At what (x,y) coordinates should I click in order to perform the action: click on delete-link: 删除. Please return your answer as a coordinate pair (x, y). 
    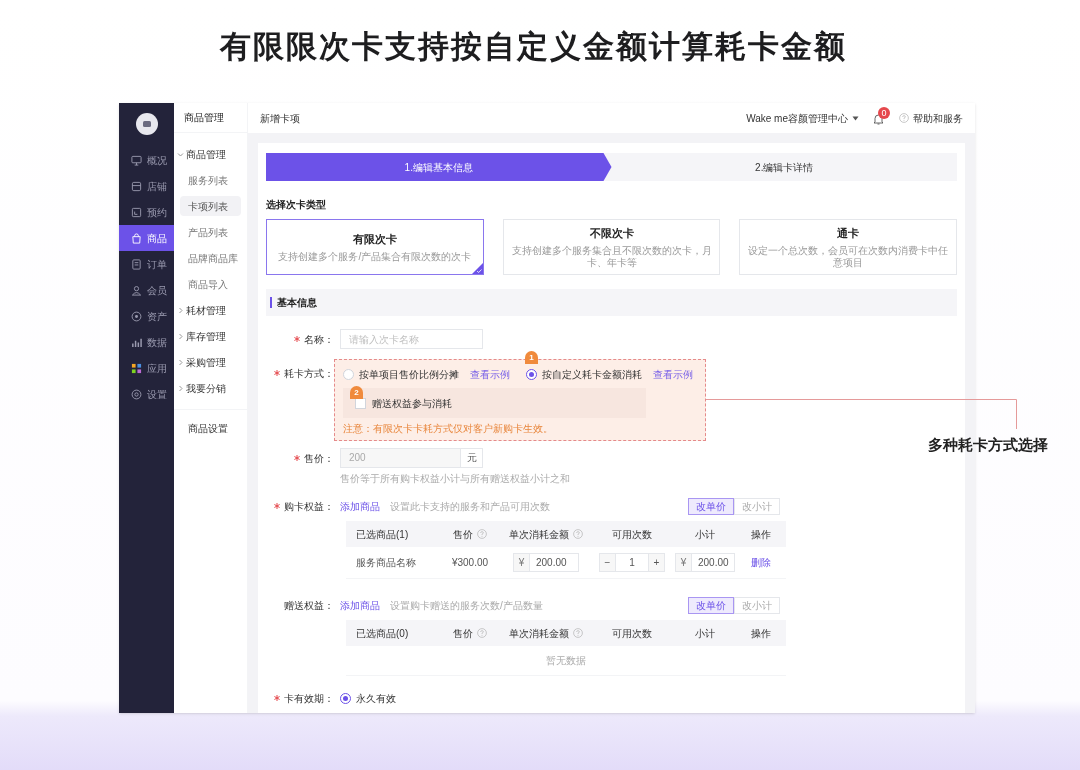
    Looking at the image, I should click on (761, 562).